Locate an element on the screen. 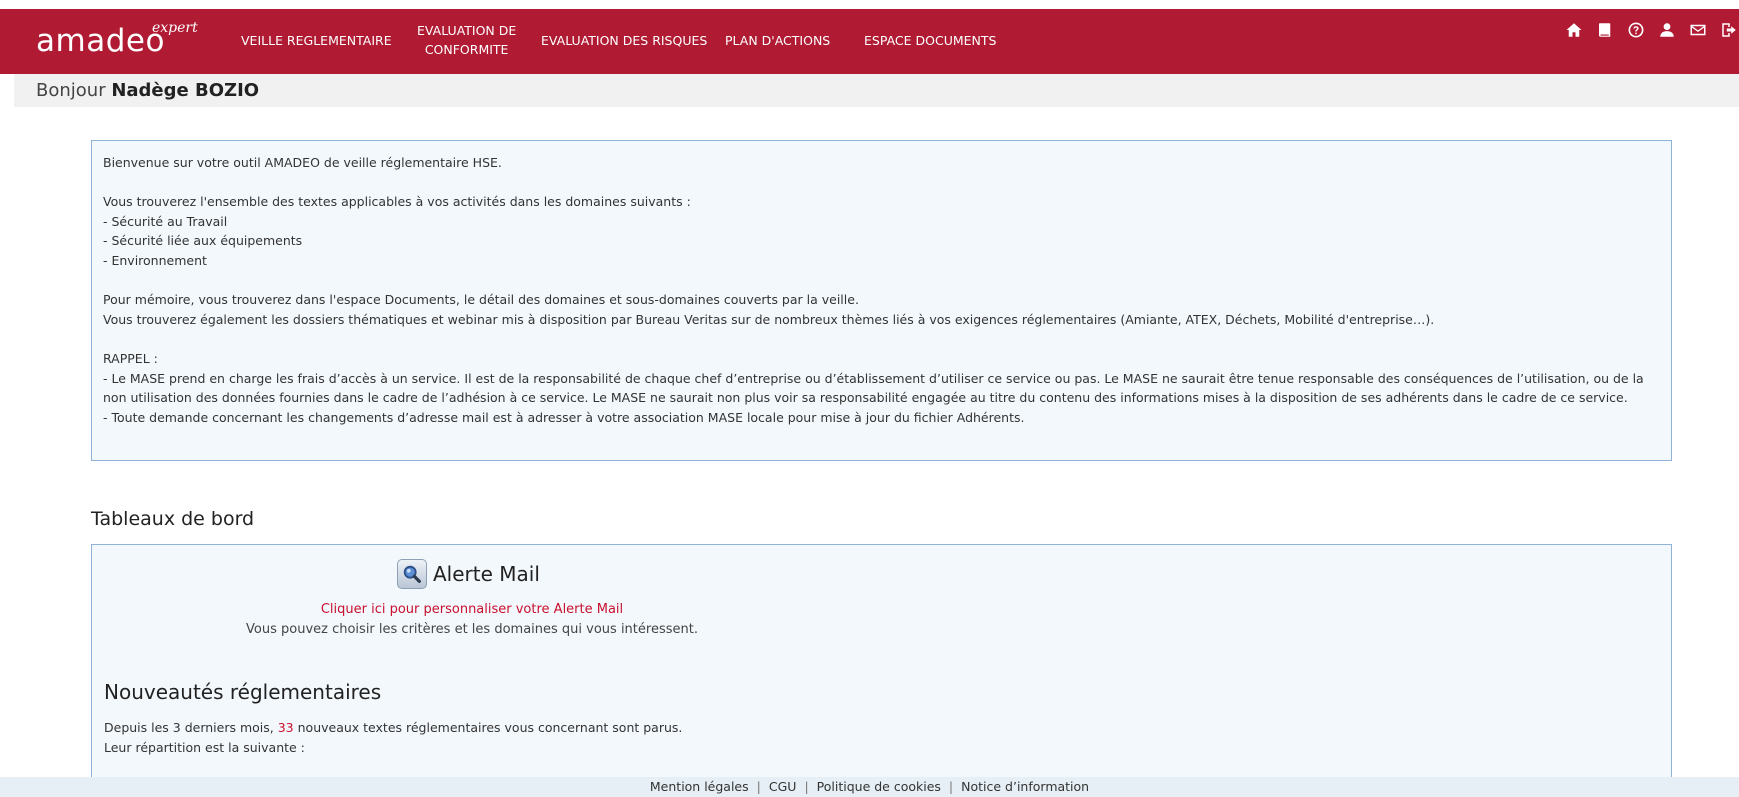 Image resolution: width=1739 pixels, height=797 pixels. user-name: Nadège BOZIO is located at coordinates (185, 90).